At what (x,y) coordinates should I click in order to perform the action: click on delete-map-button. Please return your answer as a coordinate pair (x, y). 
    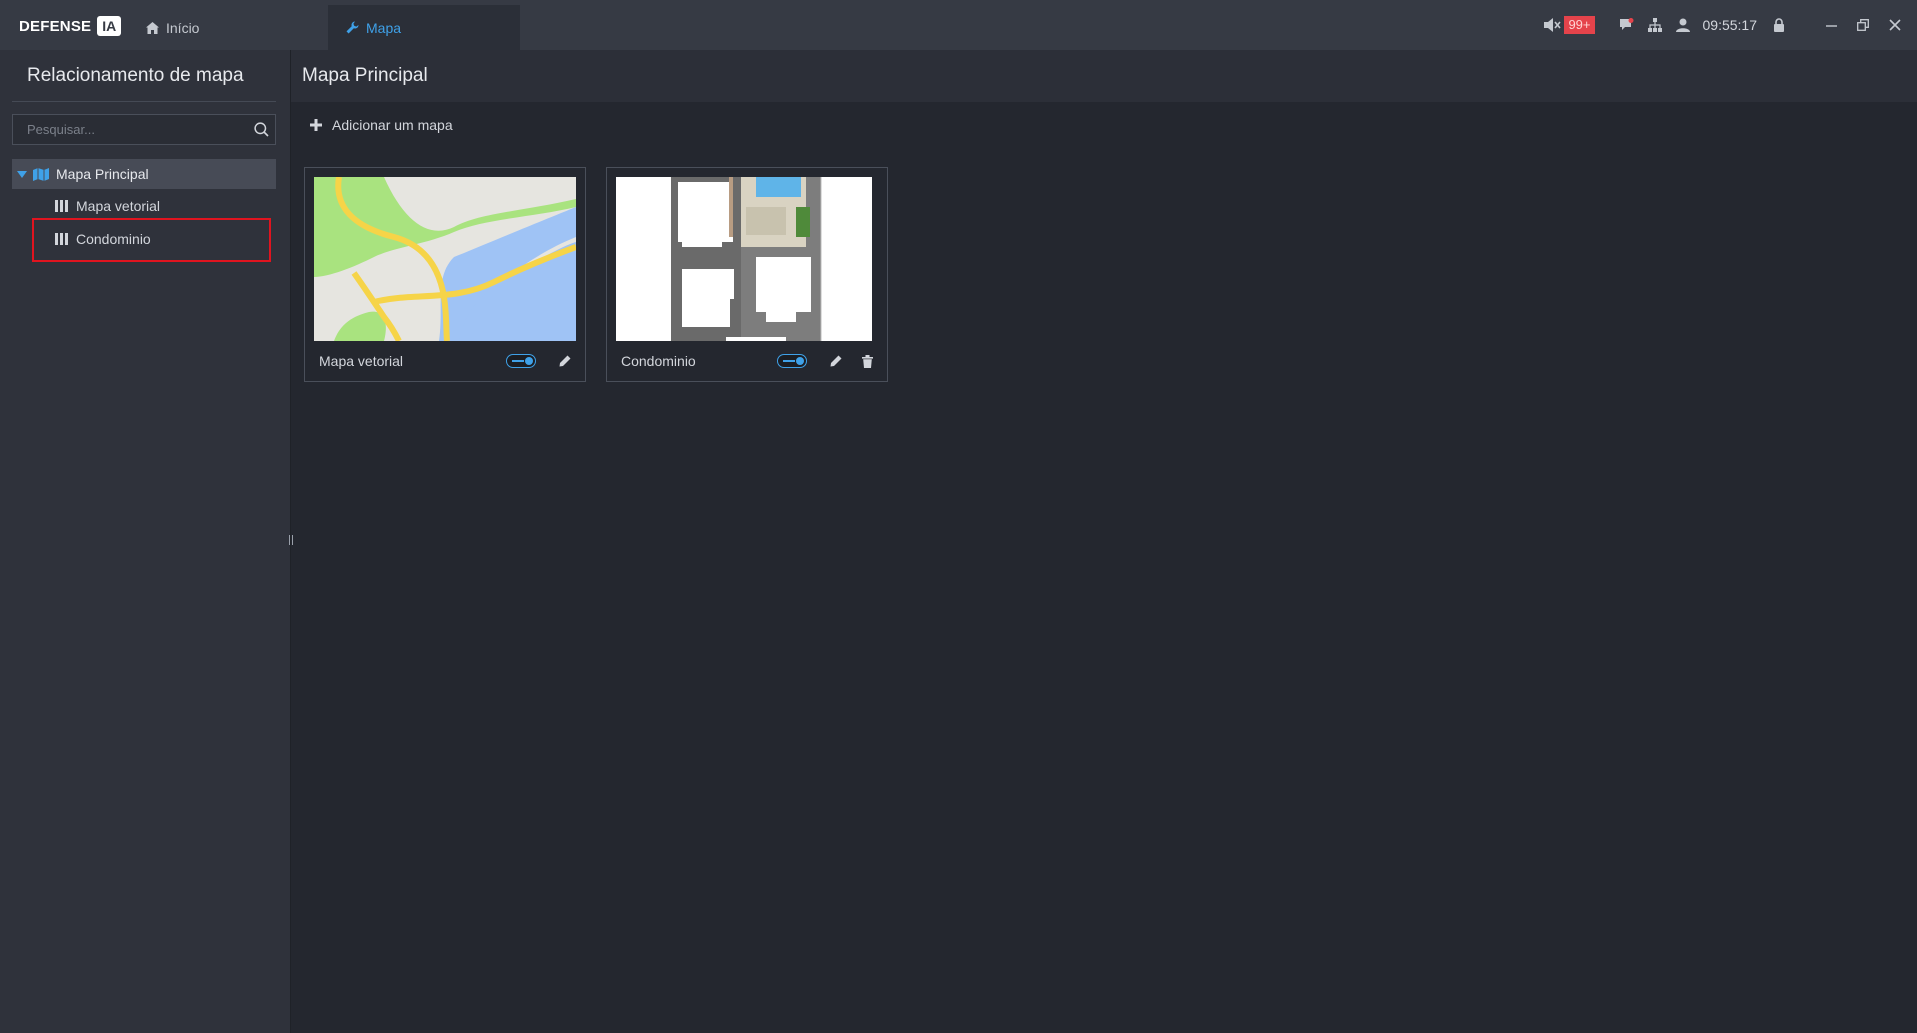
    Looking at the image, I should click on (867, 361).